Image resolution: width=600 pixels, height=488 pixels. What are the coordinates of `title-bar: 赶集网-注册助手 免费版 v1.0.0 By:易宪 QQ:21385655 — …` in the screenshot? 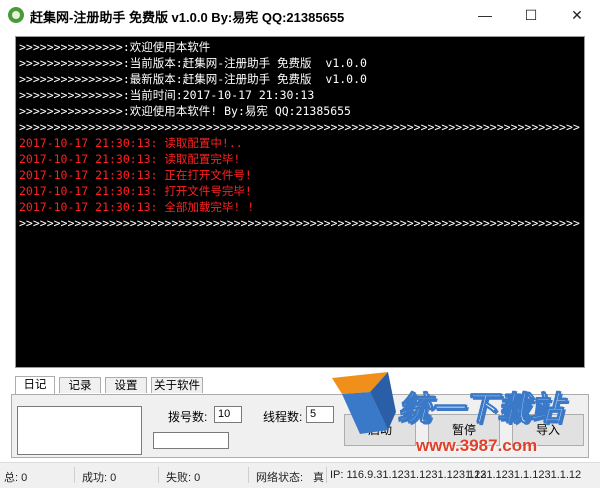 It's located at (300, 15).